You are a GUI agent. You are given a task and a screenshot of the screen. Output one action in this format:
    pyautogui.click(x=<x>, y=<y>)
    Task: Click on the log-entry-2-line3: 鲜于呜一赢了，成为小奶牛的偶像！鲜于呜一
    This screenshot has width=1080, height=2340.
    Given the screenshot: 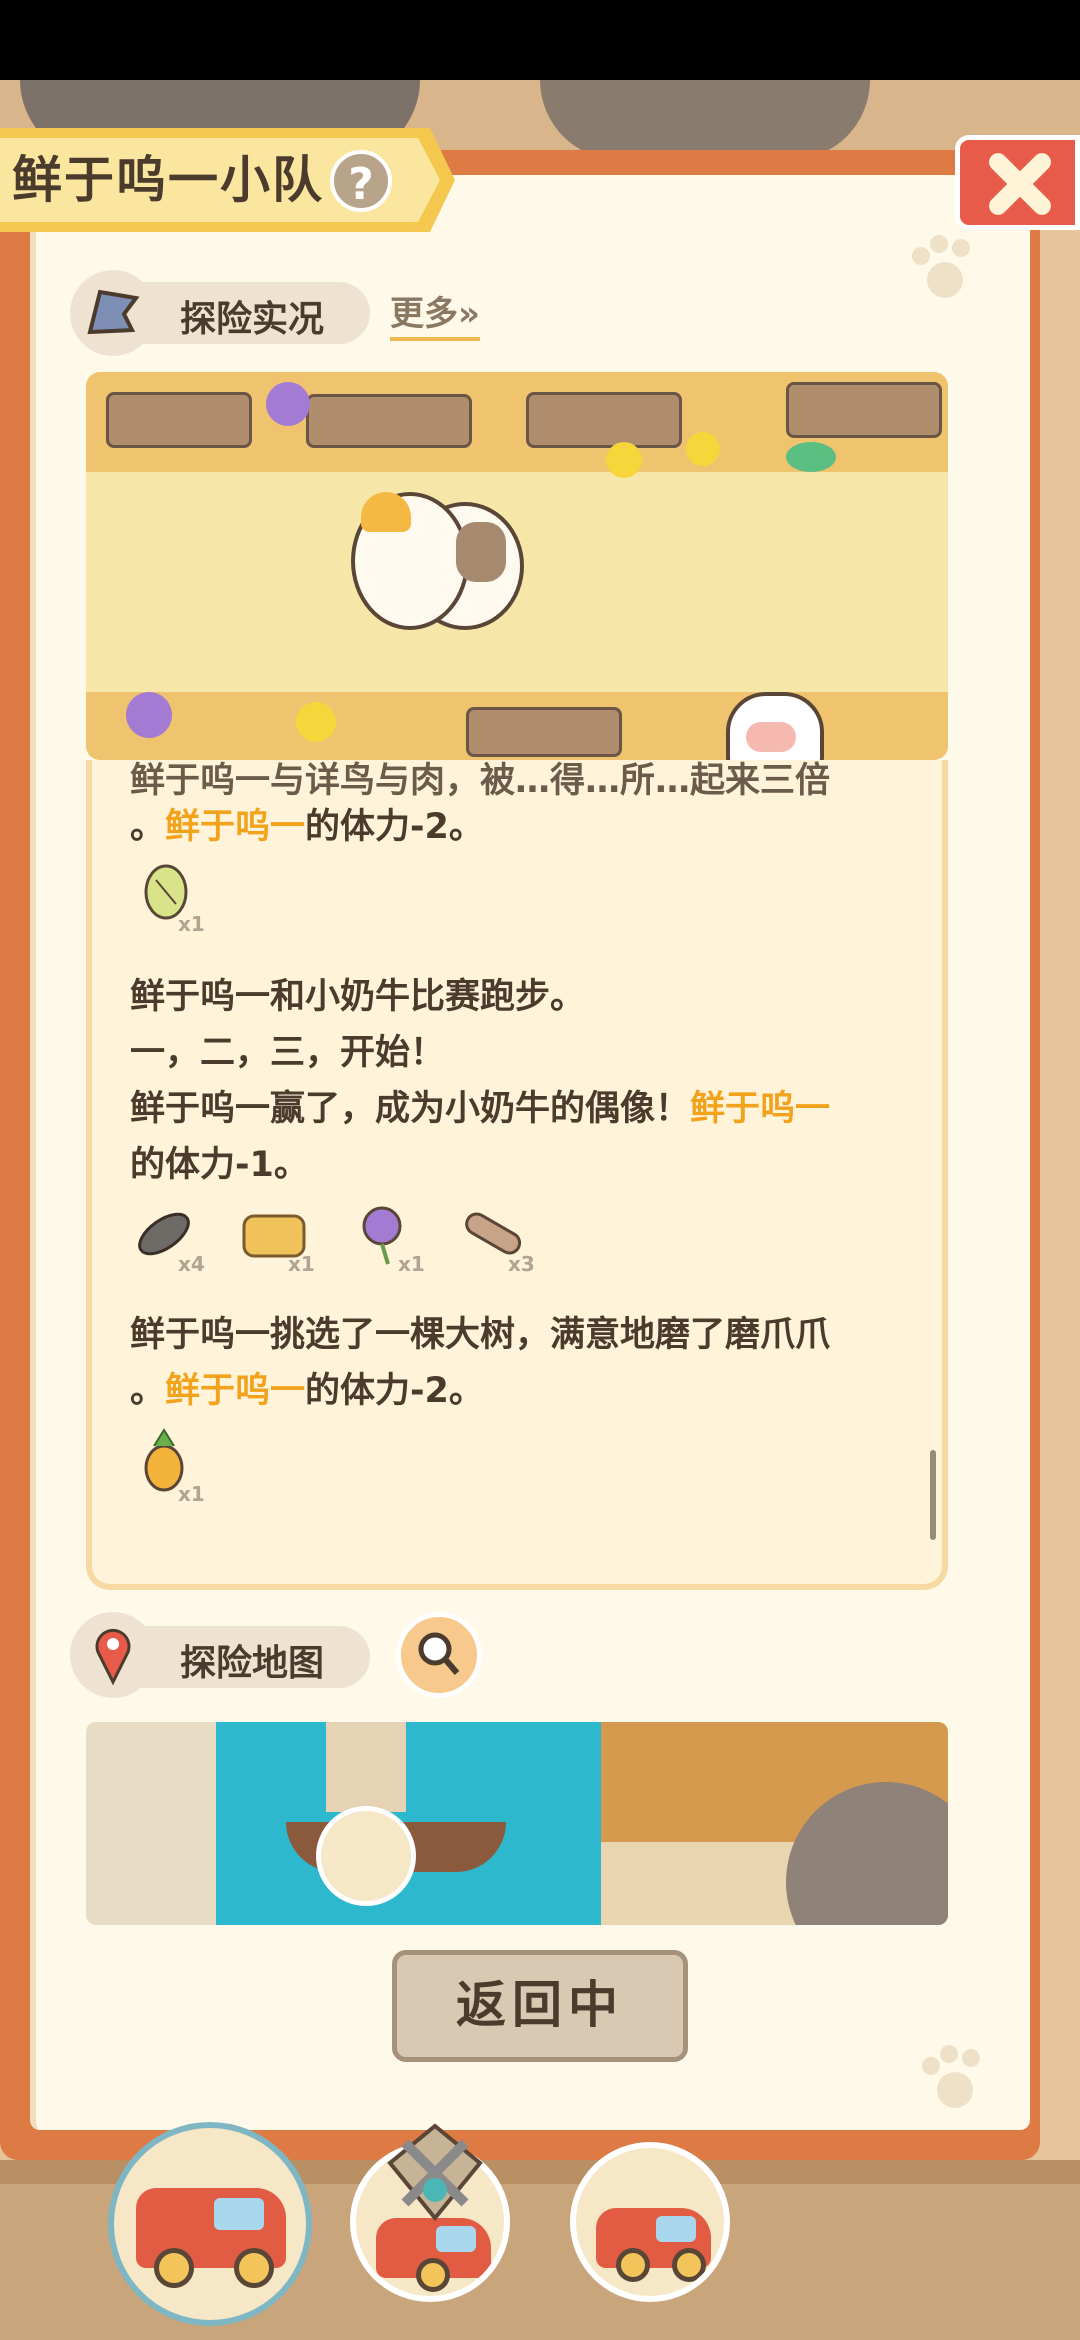 What is the action you would take?
    pyautogui.click(x=480, y=1105)
    